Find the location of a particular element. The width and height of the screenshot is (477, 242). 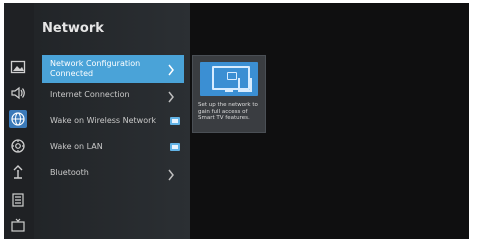

menu-item-label: Internet Connection is located at coordinates (90, 94).